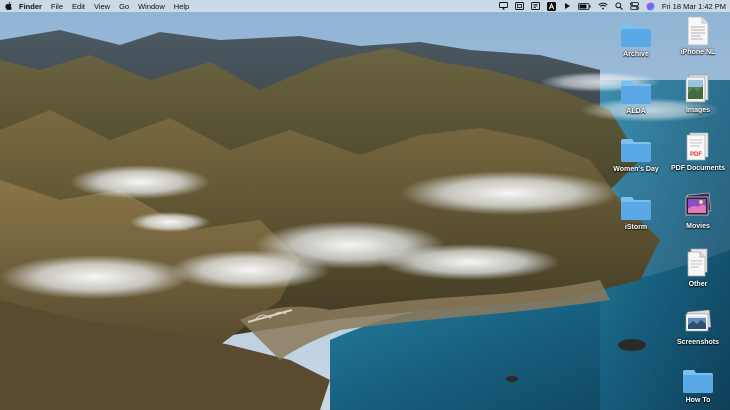 The width and height of the screenshot is (730, 410). What do you see at coordinates (30, 6) in the screenshot?
I see `menu-app-finder: Finder` at bounding box center [30, 6].